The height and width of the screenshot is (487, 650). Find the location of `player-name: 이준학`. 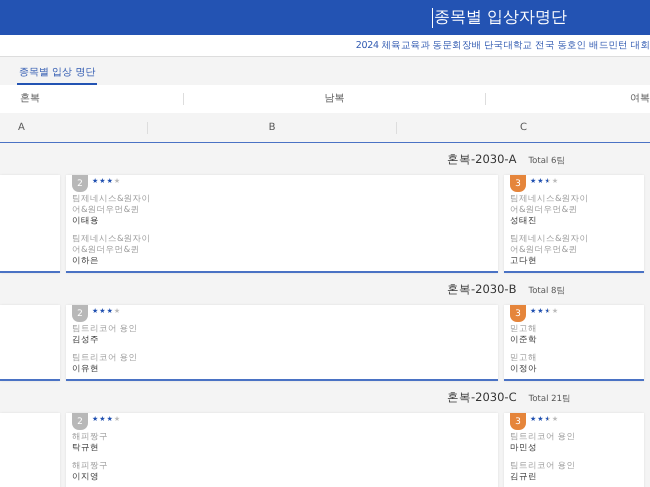

player-name: 이준학 is located at coordinates (524, 340).